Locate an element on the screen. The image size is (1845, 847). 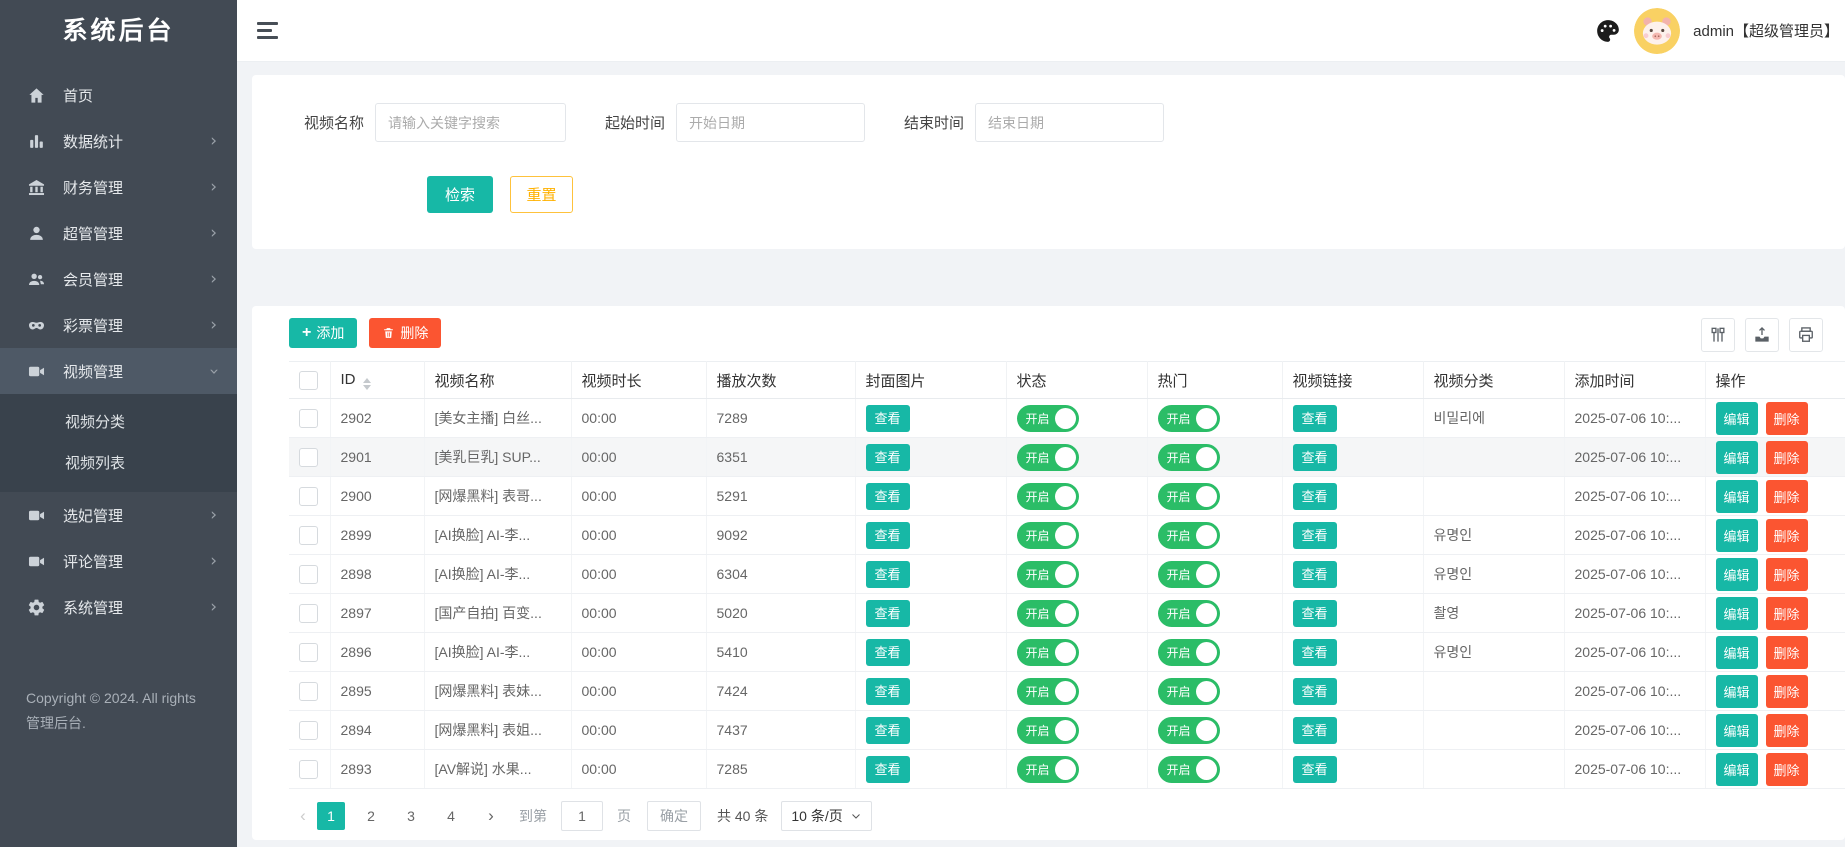
page-number-2: 2 is located at coordinates (371, 816).